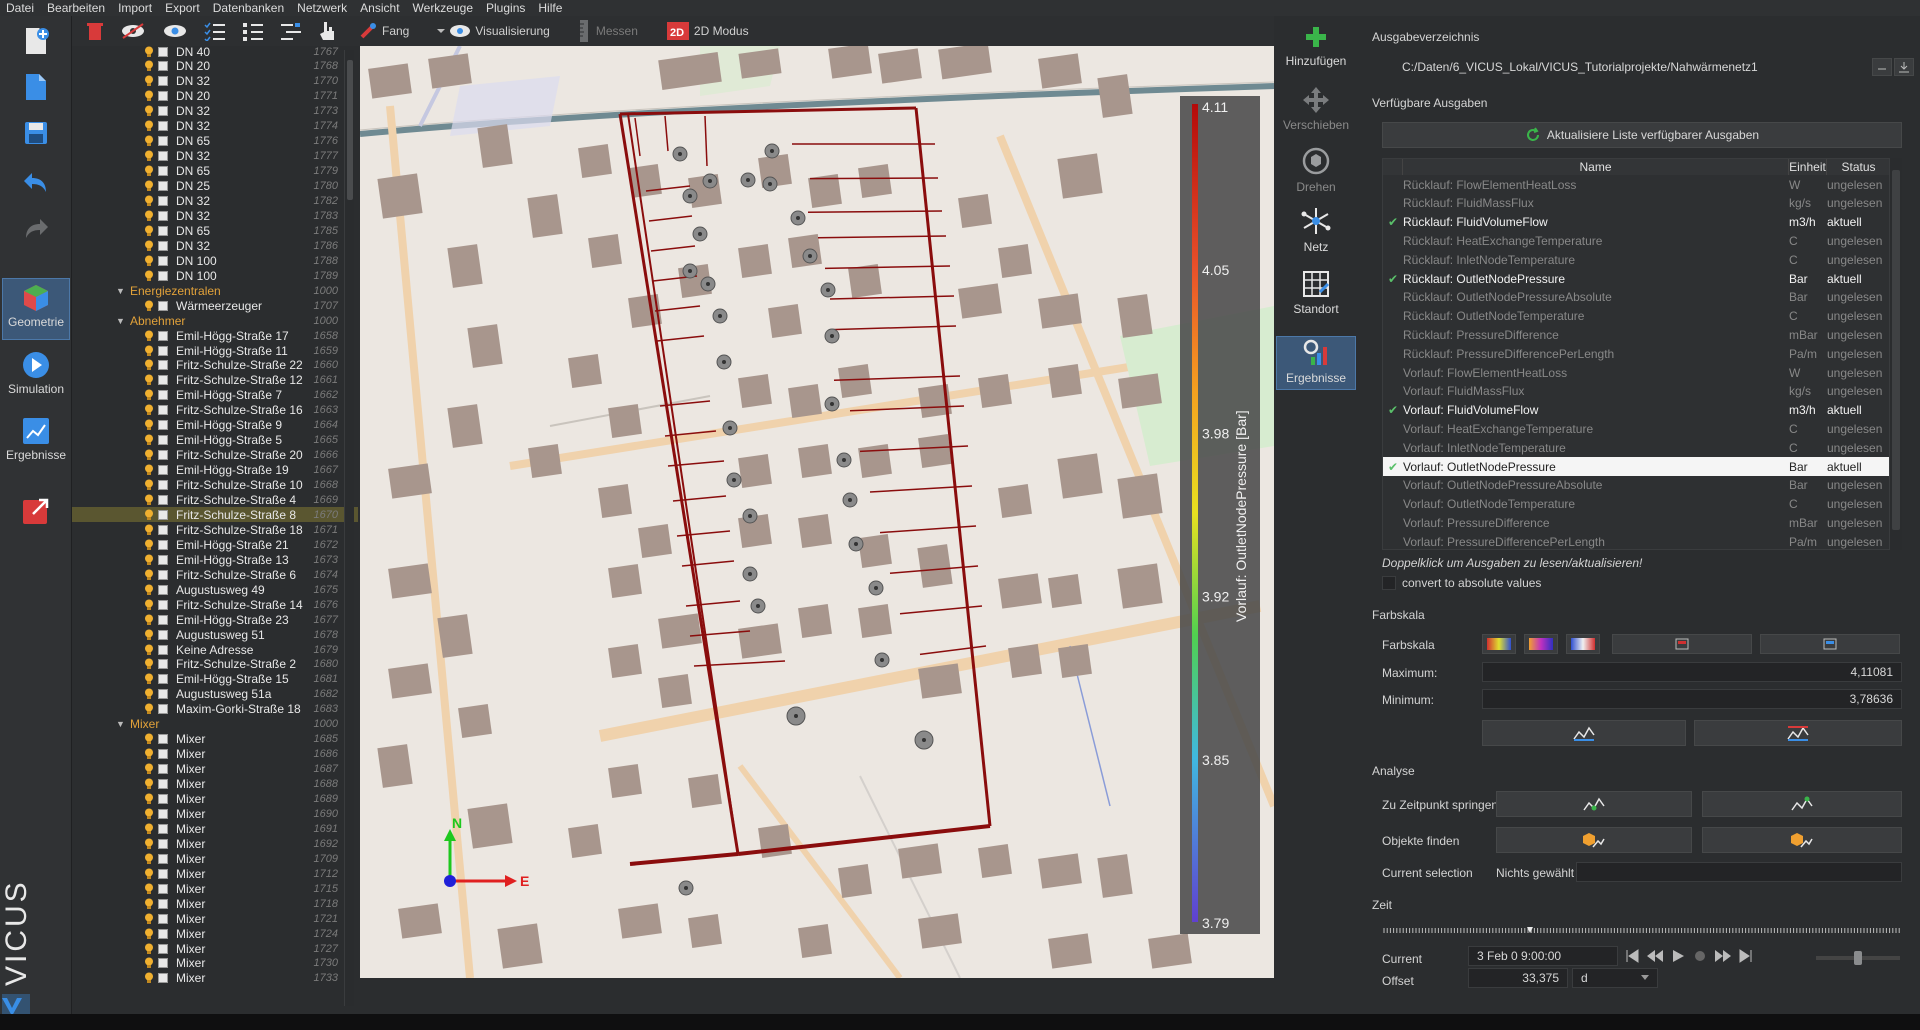 This screenshot has height=1030, width=1920. I want to click on tree-item: Emil-Högg-Straße 17 1658, so click(215, 335).